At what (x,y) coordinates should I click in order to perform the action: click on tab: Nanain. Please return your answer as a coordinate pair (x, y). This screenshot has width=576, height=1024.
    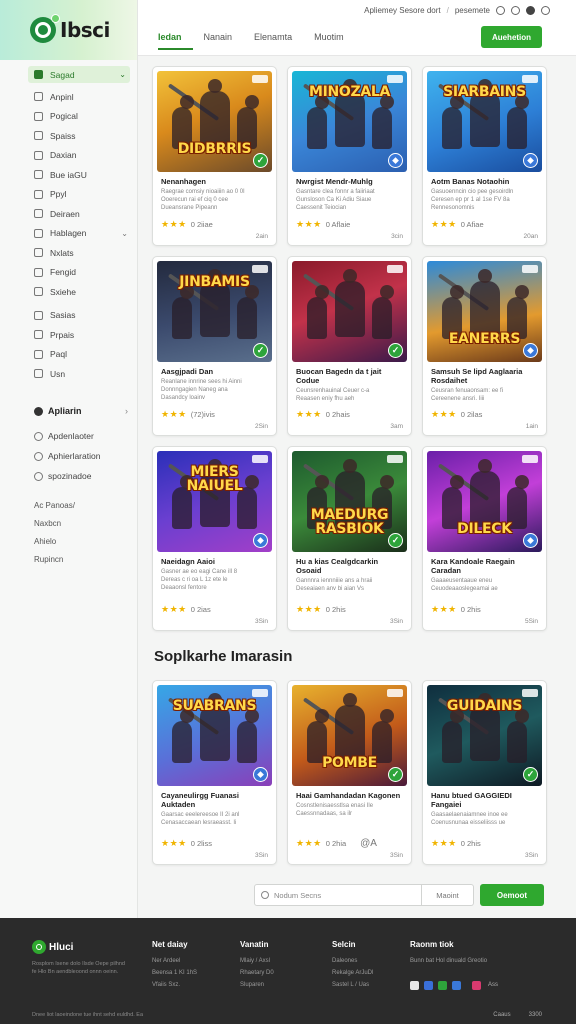
    Looking at the image, I should click on (218, 40).